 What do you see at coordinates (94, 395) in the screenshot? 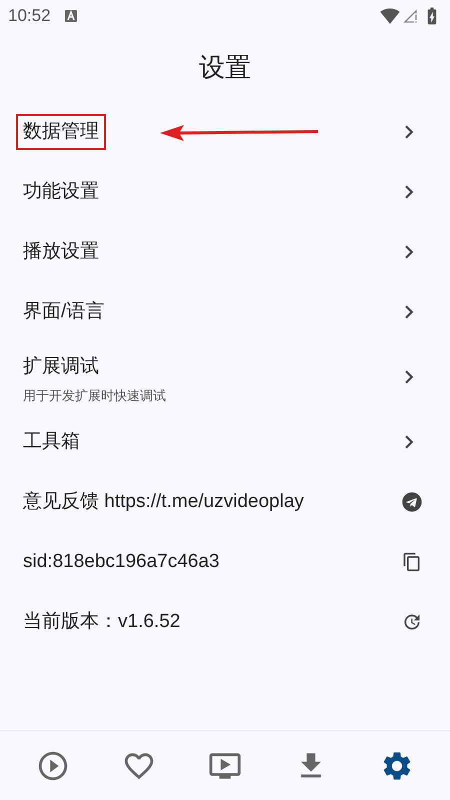
I see `item-subtitle: 用于开发扩展时快速调试` at bounding box center [94, 395].